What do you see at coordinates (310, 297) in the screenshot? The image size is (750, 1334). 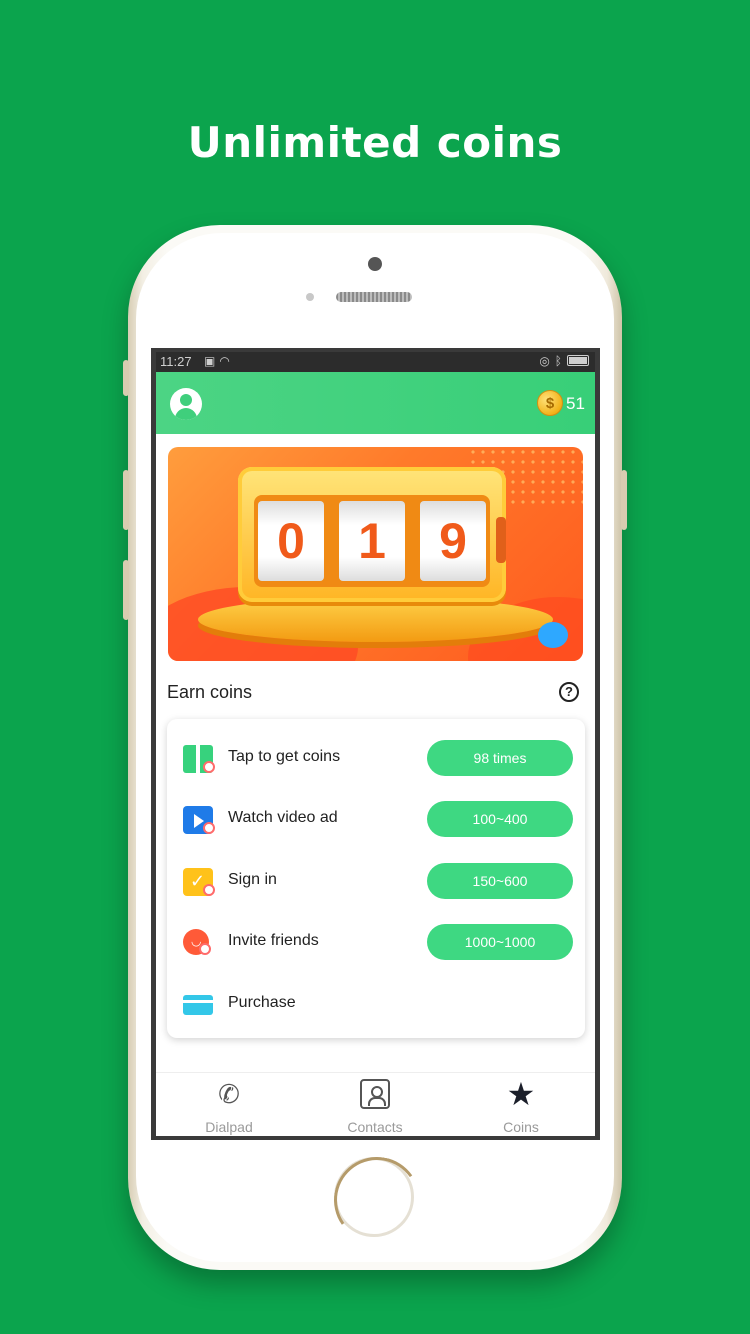 I see `proximity-sensor` at bounding box center [310, 297].